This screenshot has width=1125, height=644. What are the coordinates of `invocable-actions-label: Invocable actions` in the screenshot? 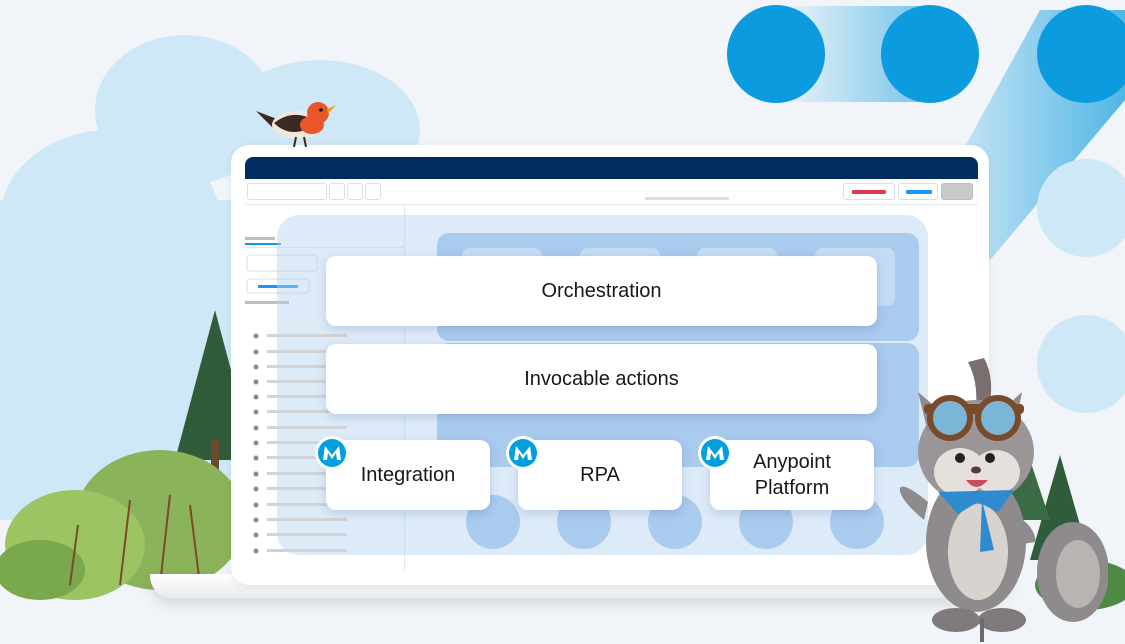 It's located at (601, 379).